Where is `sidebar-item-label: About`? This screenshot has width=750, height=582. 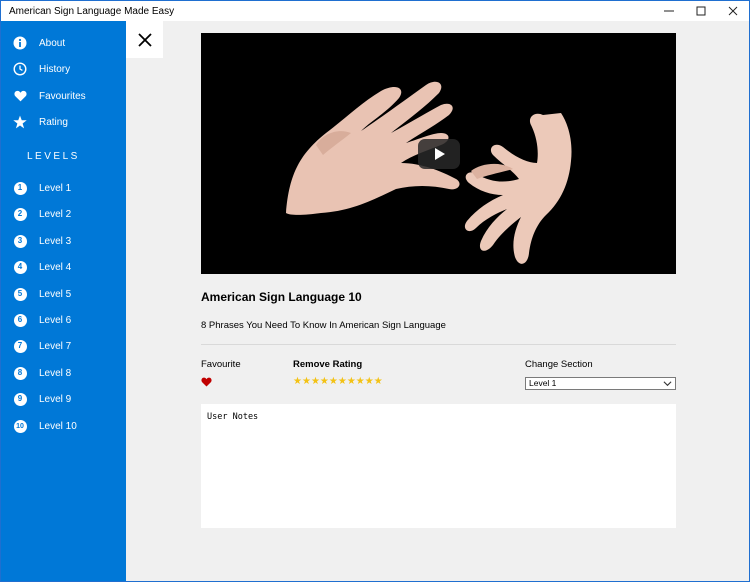
sidebar-item-label: About is located at coordinates (52, 43).